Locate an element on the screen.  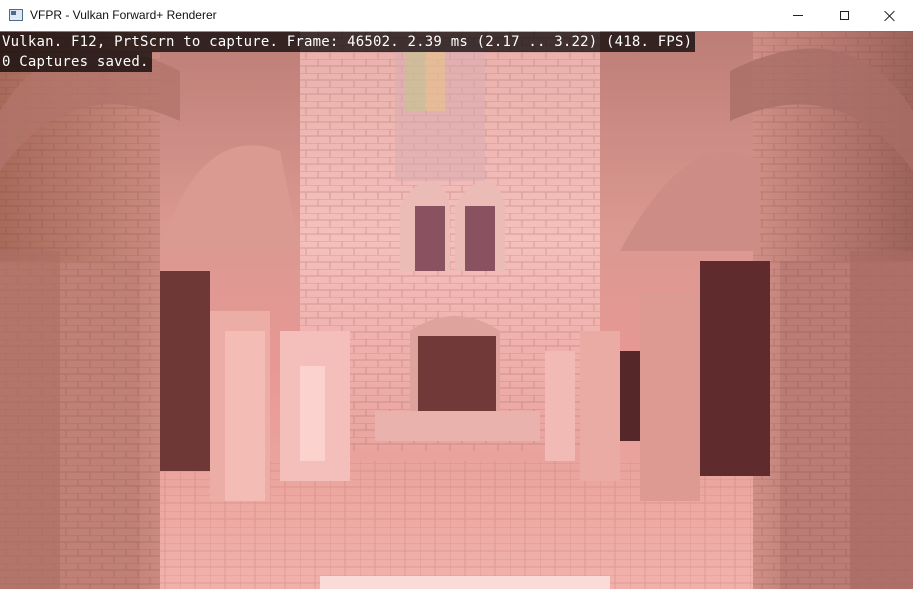
window-title: VFPR - Vulkan Forward+ Renderer is located at coordinates (123, 15).